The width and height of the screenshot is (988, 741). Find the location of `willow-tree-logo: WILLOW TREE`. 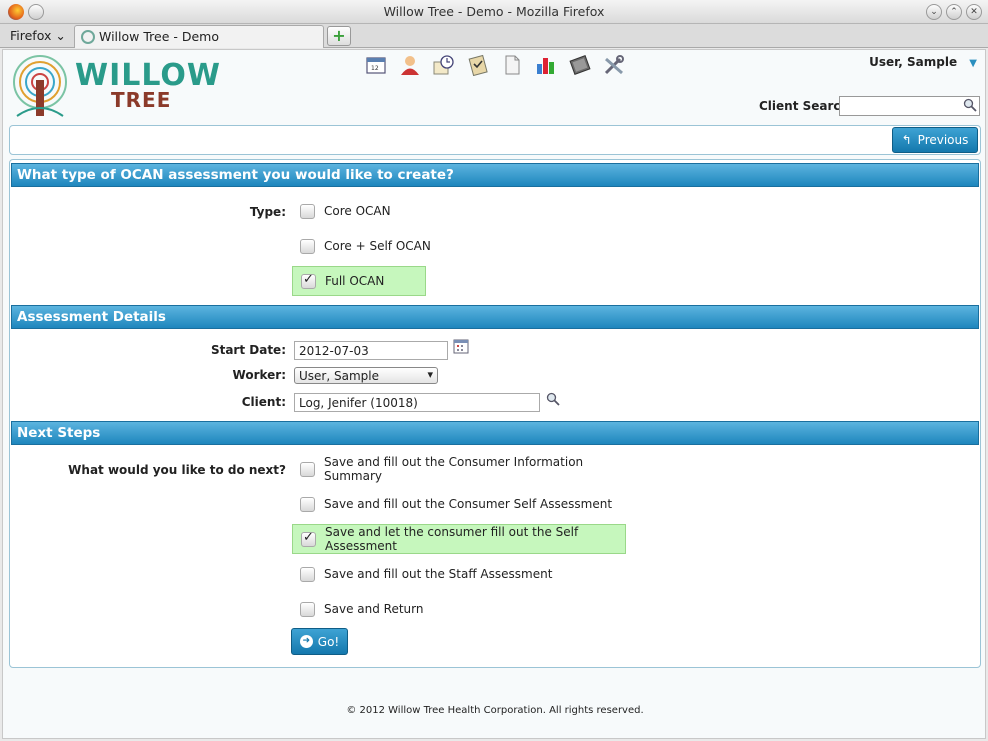

willow-tree-logo: WILLOW TREE is located at coordinates (112, 85).